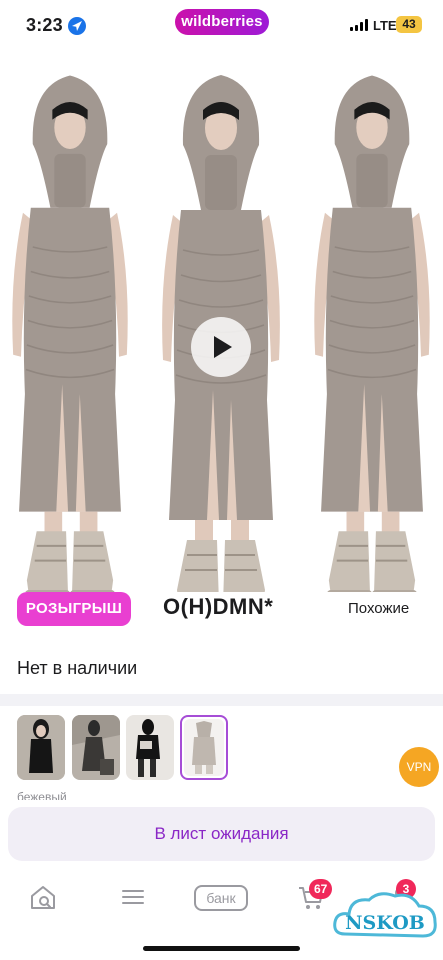 Image resolution: width=443 pixels, height=960 pixels. What do you see at coordinates (221, 948) in the screenshot?
I see `home-indicator` at bounding box center [221, 948].